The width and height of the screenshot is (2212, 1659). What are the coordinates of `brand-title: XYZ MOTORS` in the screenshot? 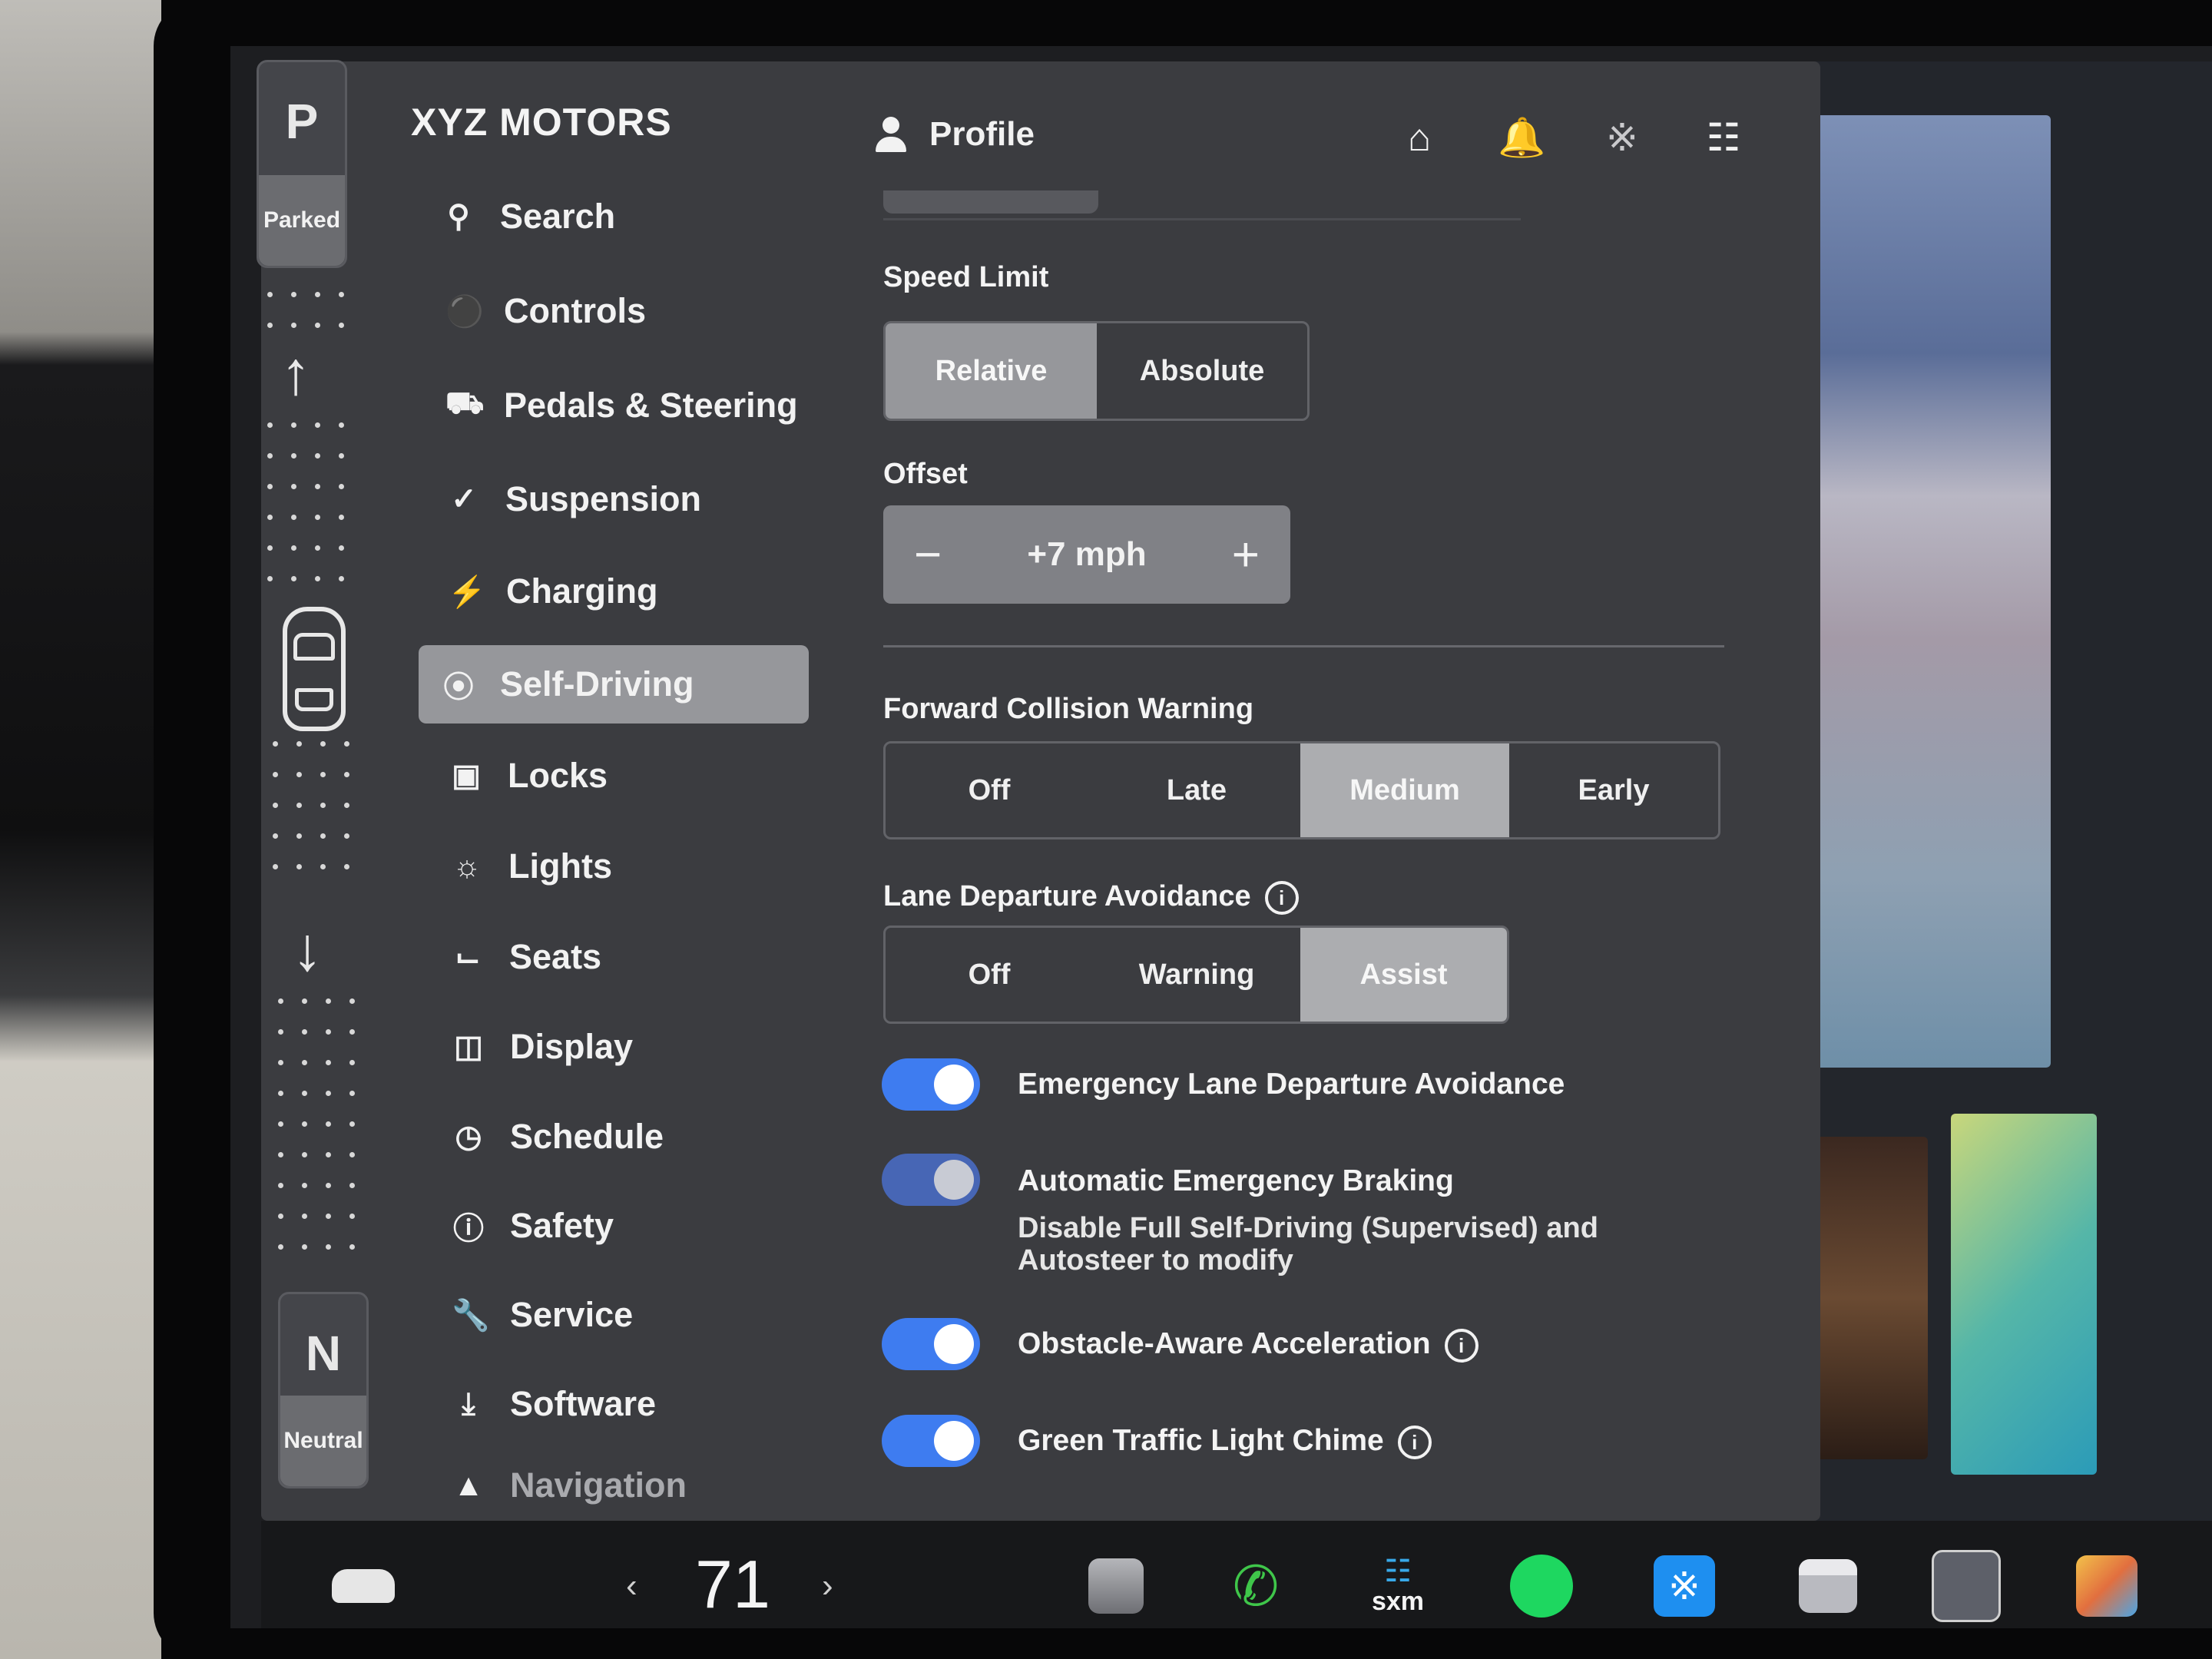 It's located at (542, 123).